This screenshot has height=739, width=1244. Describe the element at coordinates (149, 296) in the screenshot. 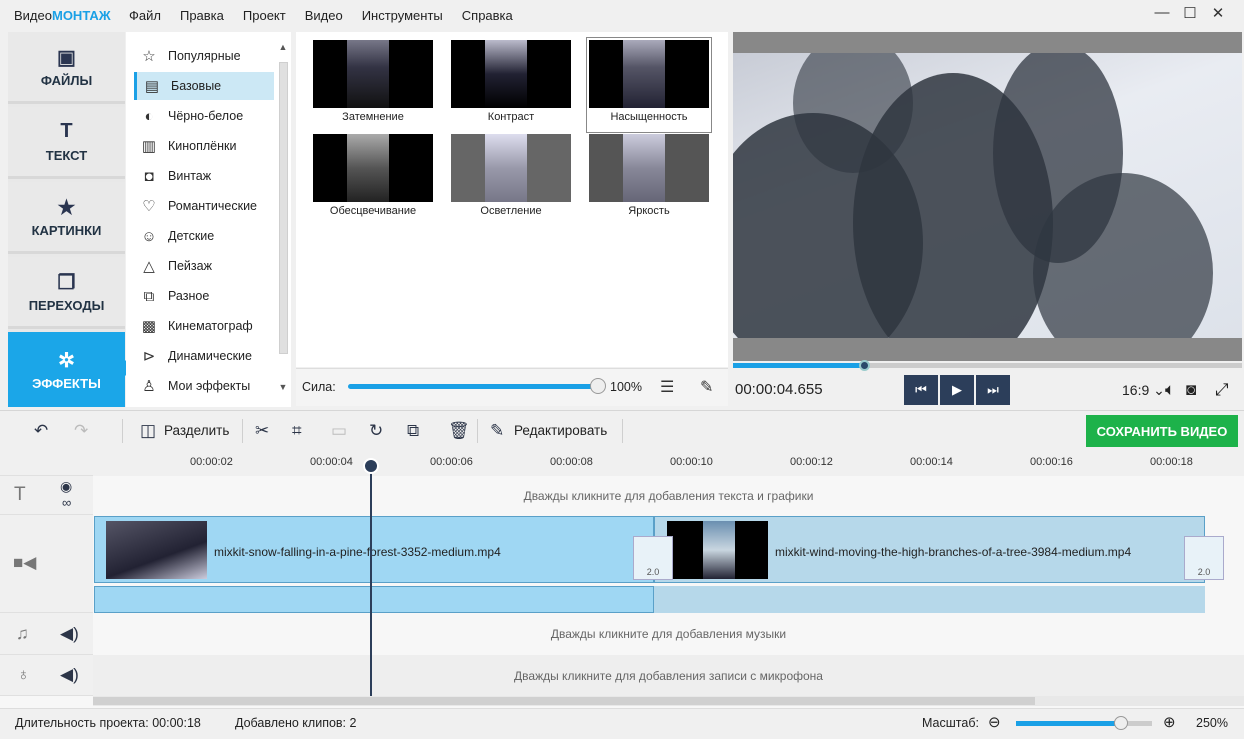

I see `misc-icon: ⧉` at that location.